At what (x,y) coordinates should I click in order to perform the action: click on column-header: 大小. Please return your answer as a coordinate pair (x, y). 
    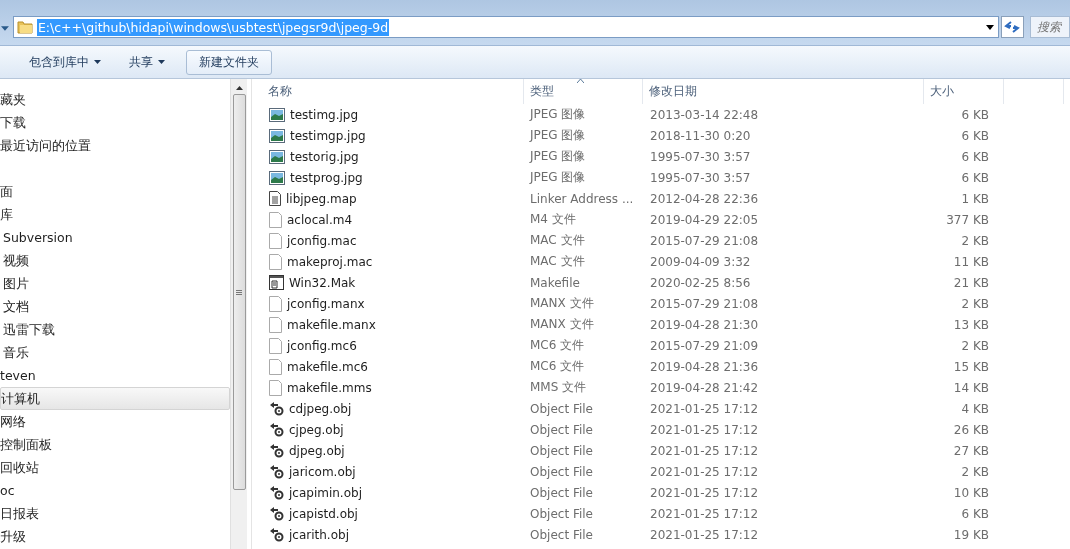
    Looking at the image, I should click on (964, 91).